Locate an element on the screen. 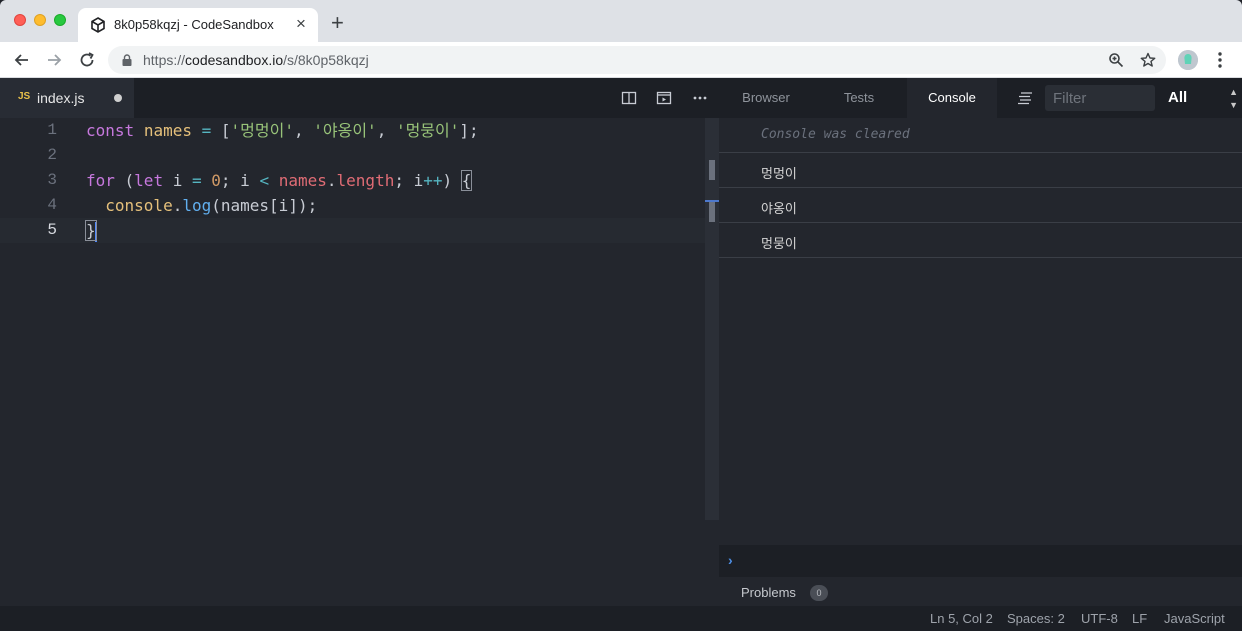  token-object: console is located at coordinates (139, 205).